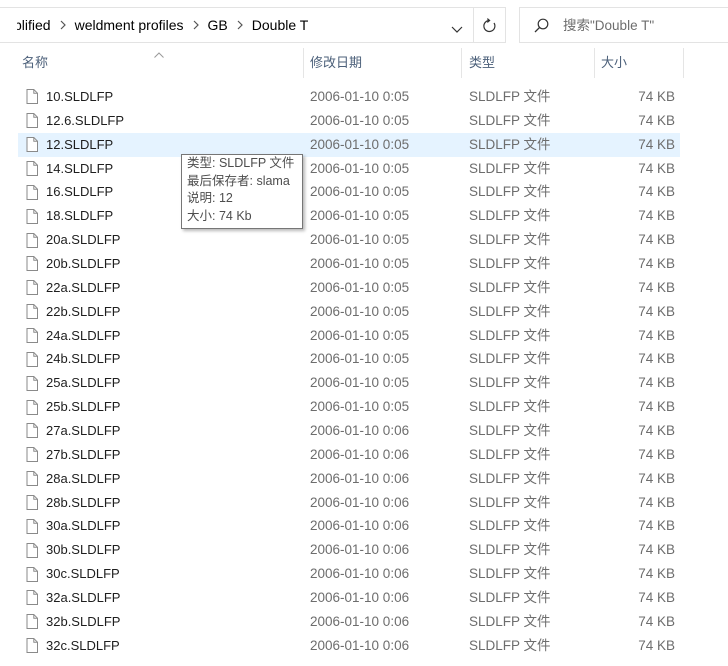 The width and height of the screenshot is (728, 666). What do you see at coordinates (489, 25) in the screenshot?
I see `refresh-icon` at bounding box center [489, 25].